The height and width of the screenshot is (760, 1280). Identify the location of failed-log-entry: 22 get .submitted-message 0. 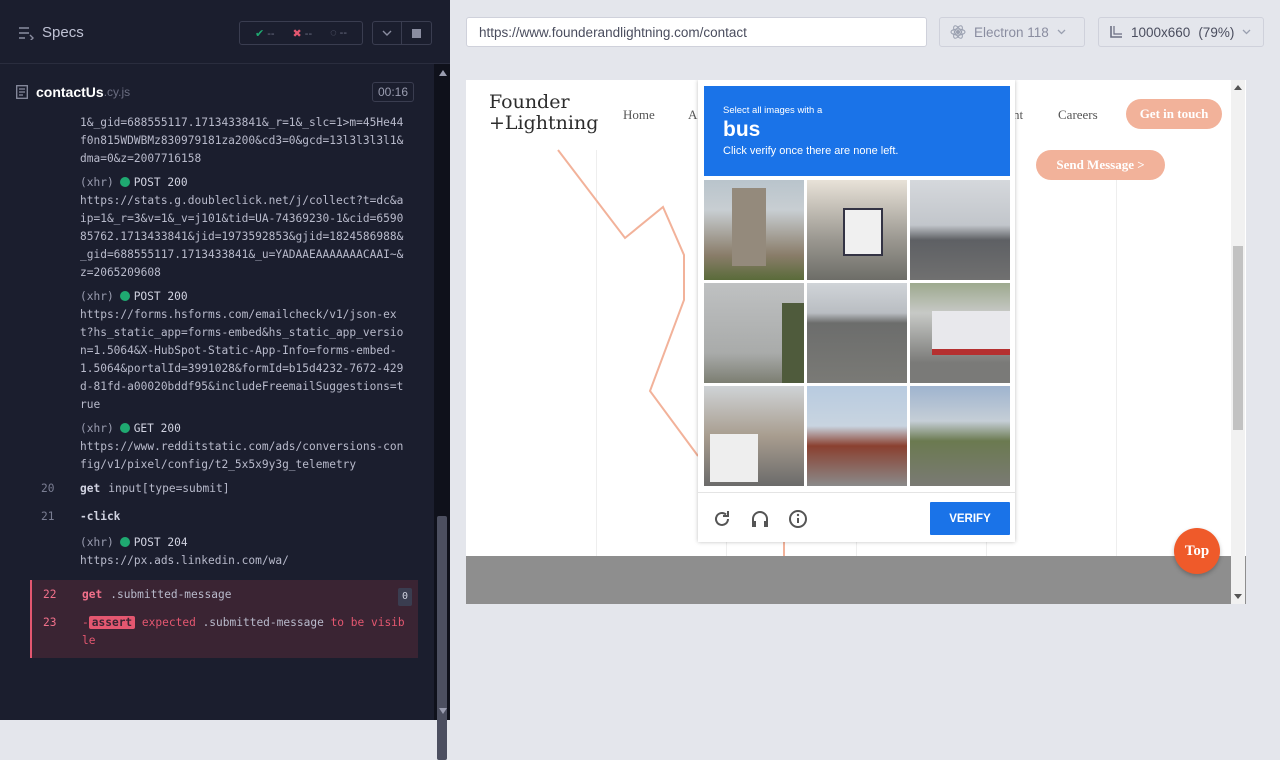
(224, 595).